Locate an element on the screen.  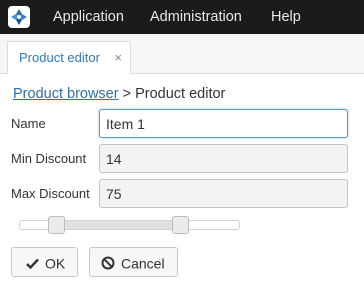
cancel-button-label: Cancel is located at coordinates (143, 263).